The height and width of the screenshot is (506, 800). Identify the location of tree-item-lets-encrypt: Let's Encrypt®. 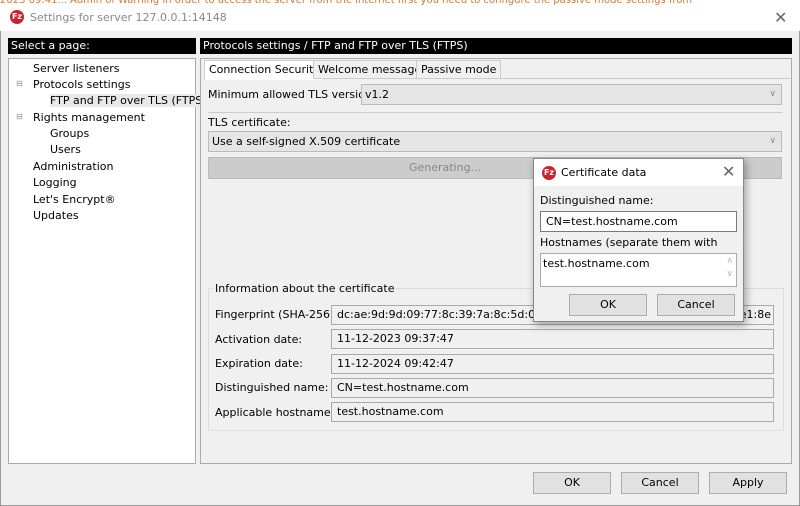
(74, 199).